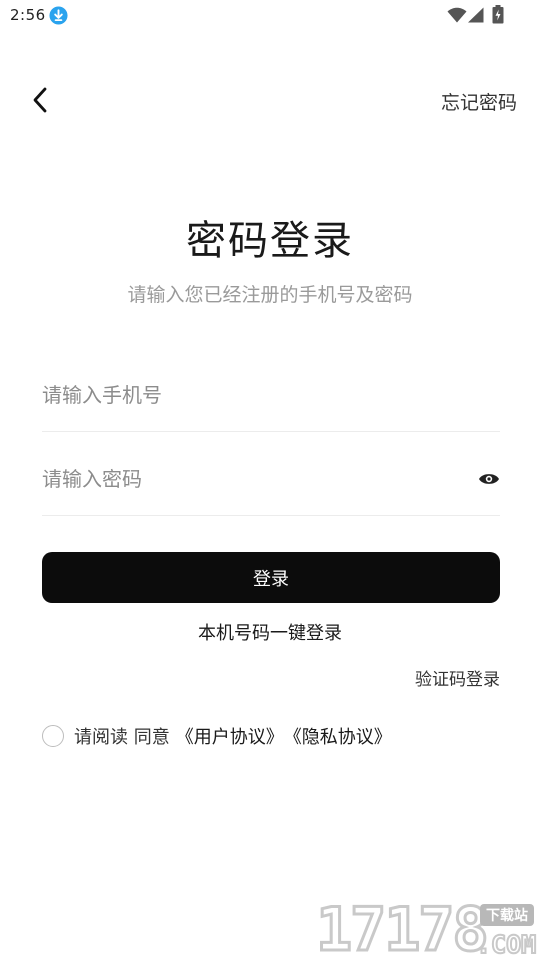 This screenshot has width=540, height=965. Describe the element at coordinates (28, 15) in the screenshot. I see `status-time: 2:56` at that location.